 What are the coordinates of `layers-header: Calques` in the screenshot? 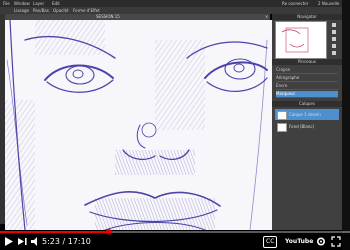 It's located at (307, 104).